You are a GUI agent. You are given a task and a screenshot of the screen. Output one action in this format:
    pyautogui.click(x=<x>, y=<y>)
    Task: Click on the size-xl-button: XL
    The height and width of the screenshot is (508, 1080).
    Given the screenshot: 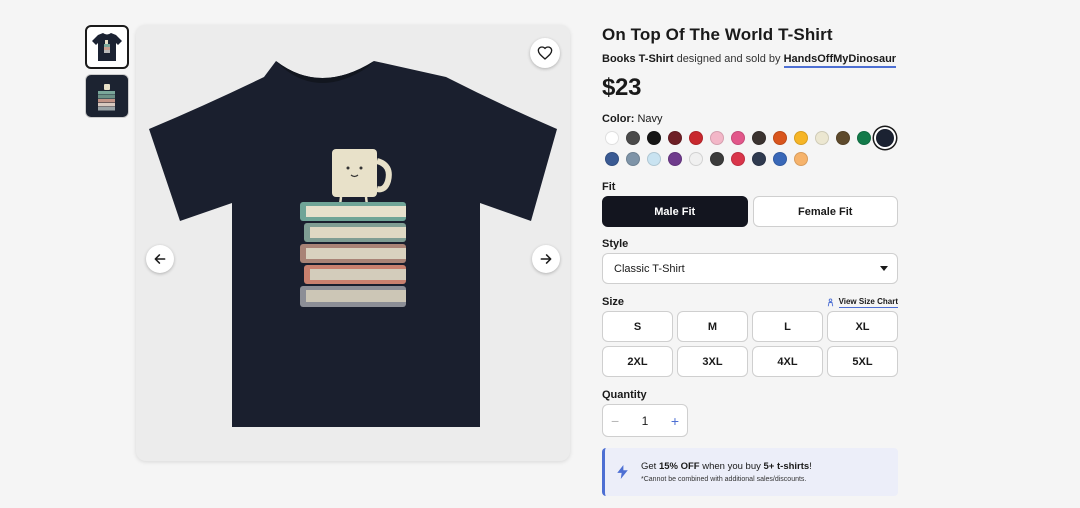 What is the action you would take?
    pyautogui.click(x=862, y=326)
    